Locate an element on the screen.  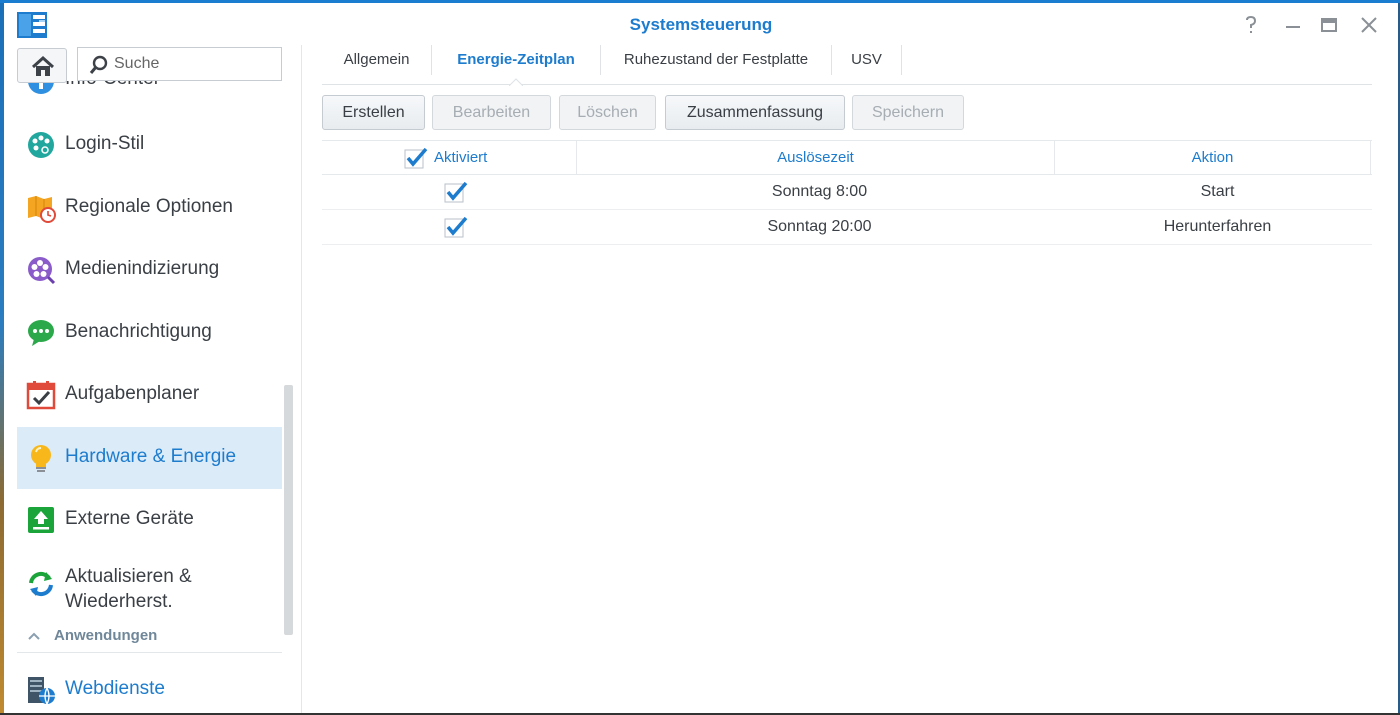
sidebar-item-label: Benachrichtigung is located at coordinates (138, 331).